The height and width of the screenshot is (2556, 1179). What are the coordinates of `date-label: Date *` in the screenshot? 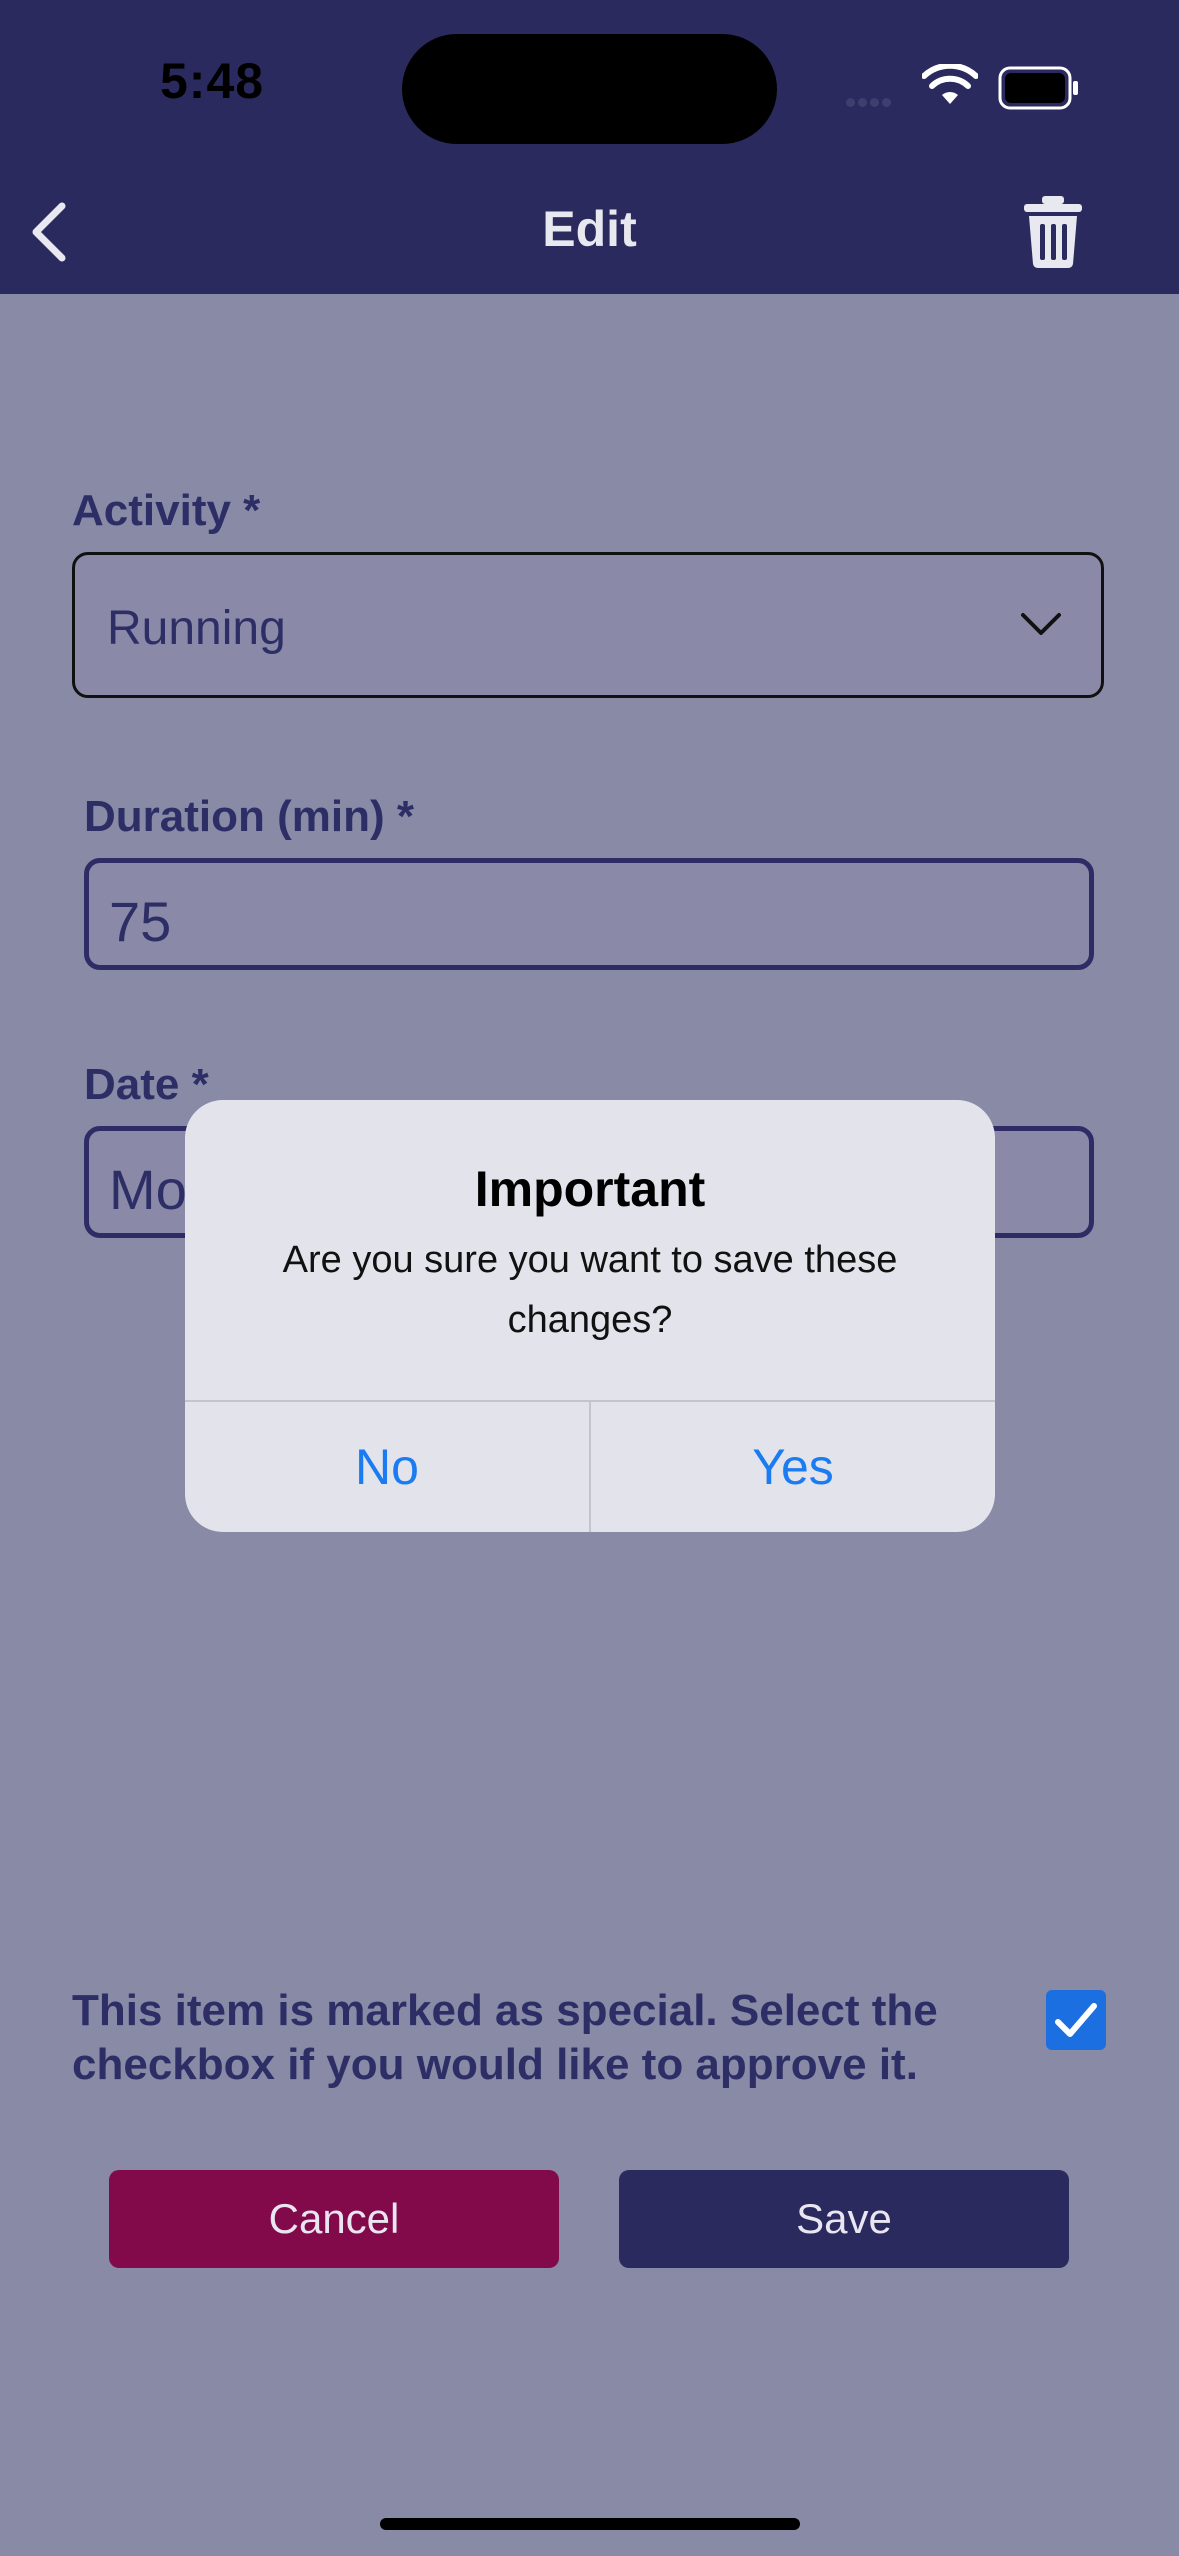 It's located at (146, 1084).